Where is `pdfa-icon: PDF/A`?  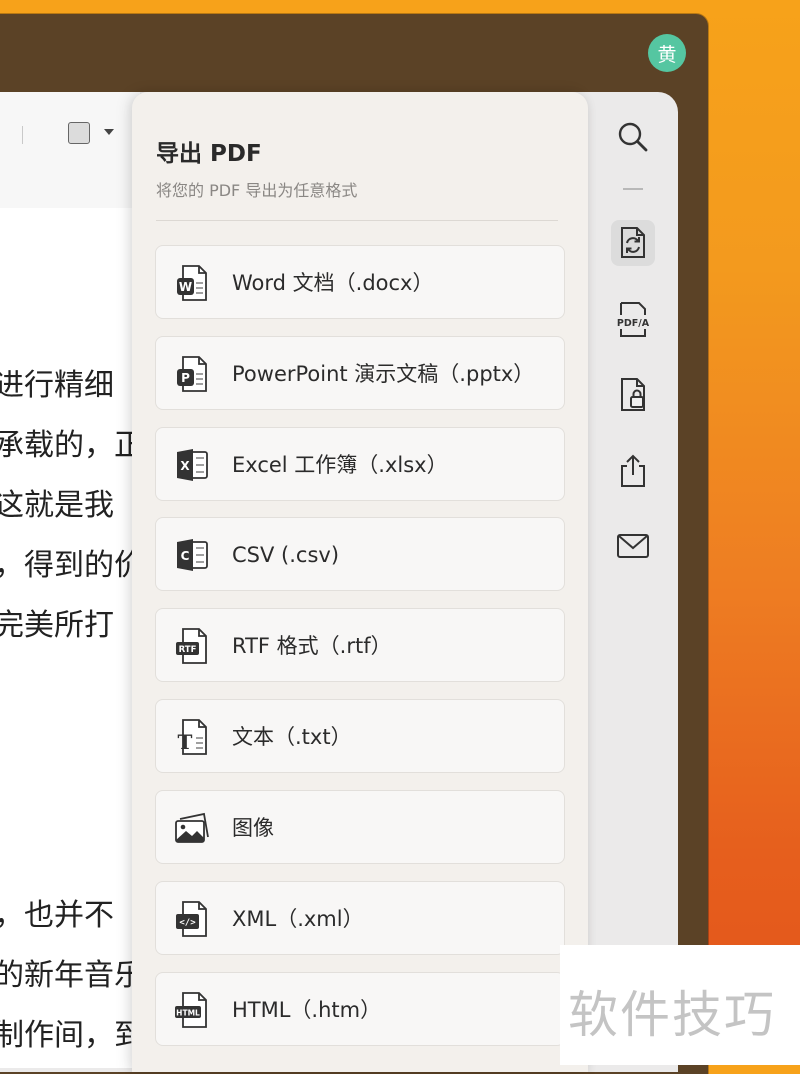 pdfa-icon: PDF/A is located at coordinates (633, 320).